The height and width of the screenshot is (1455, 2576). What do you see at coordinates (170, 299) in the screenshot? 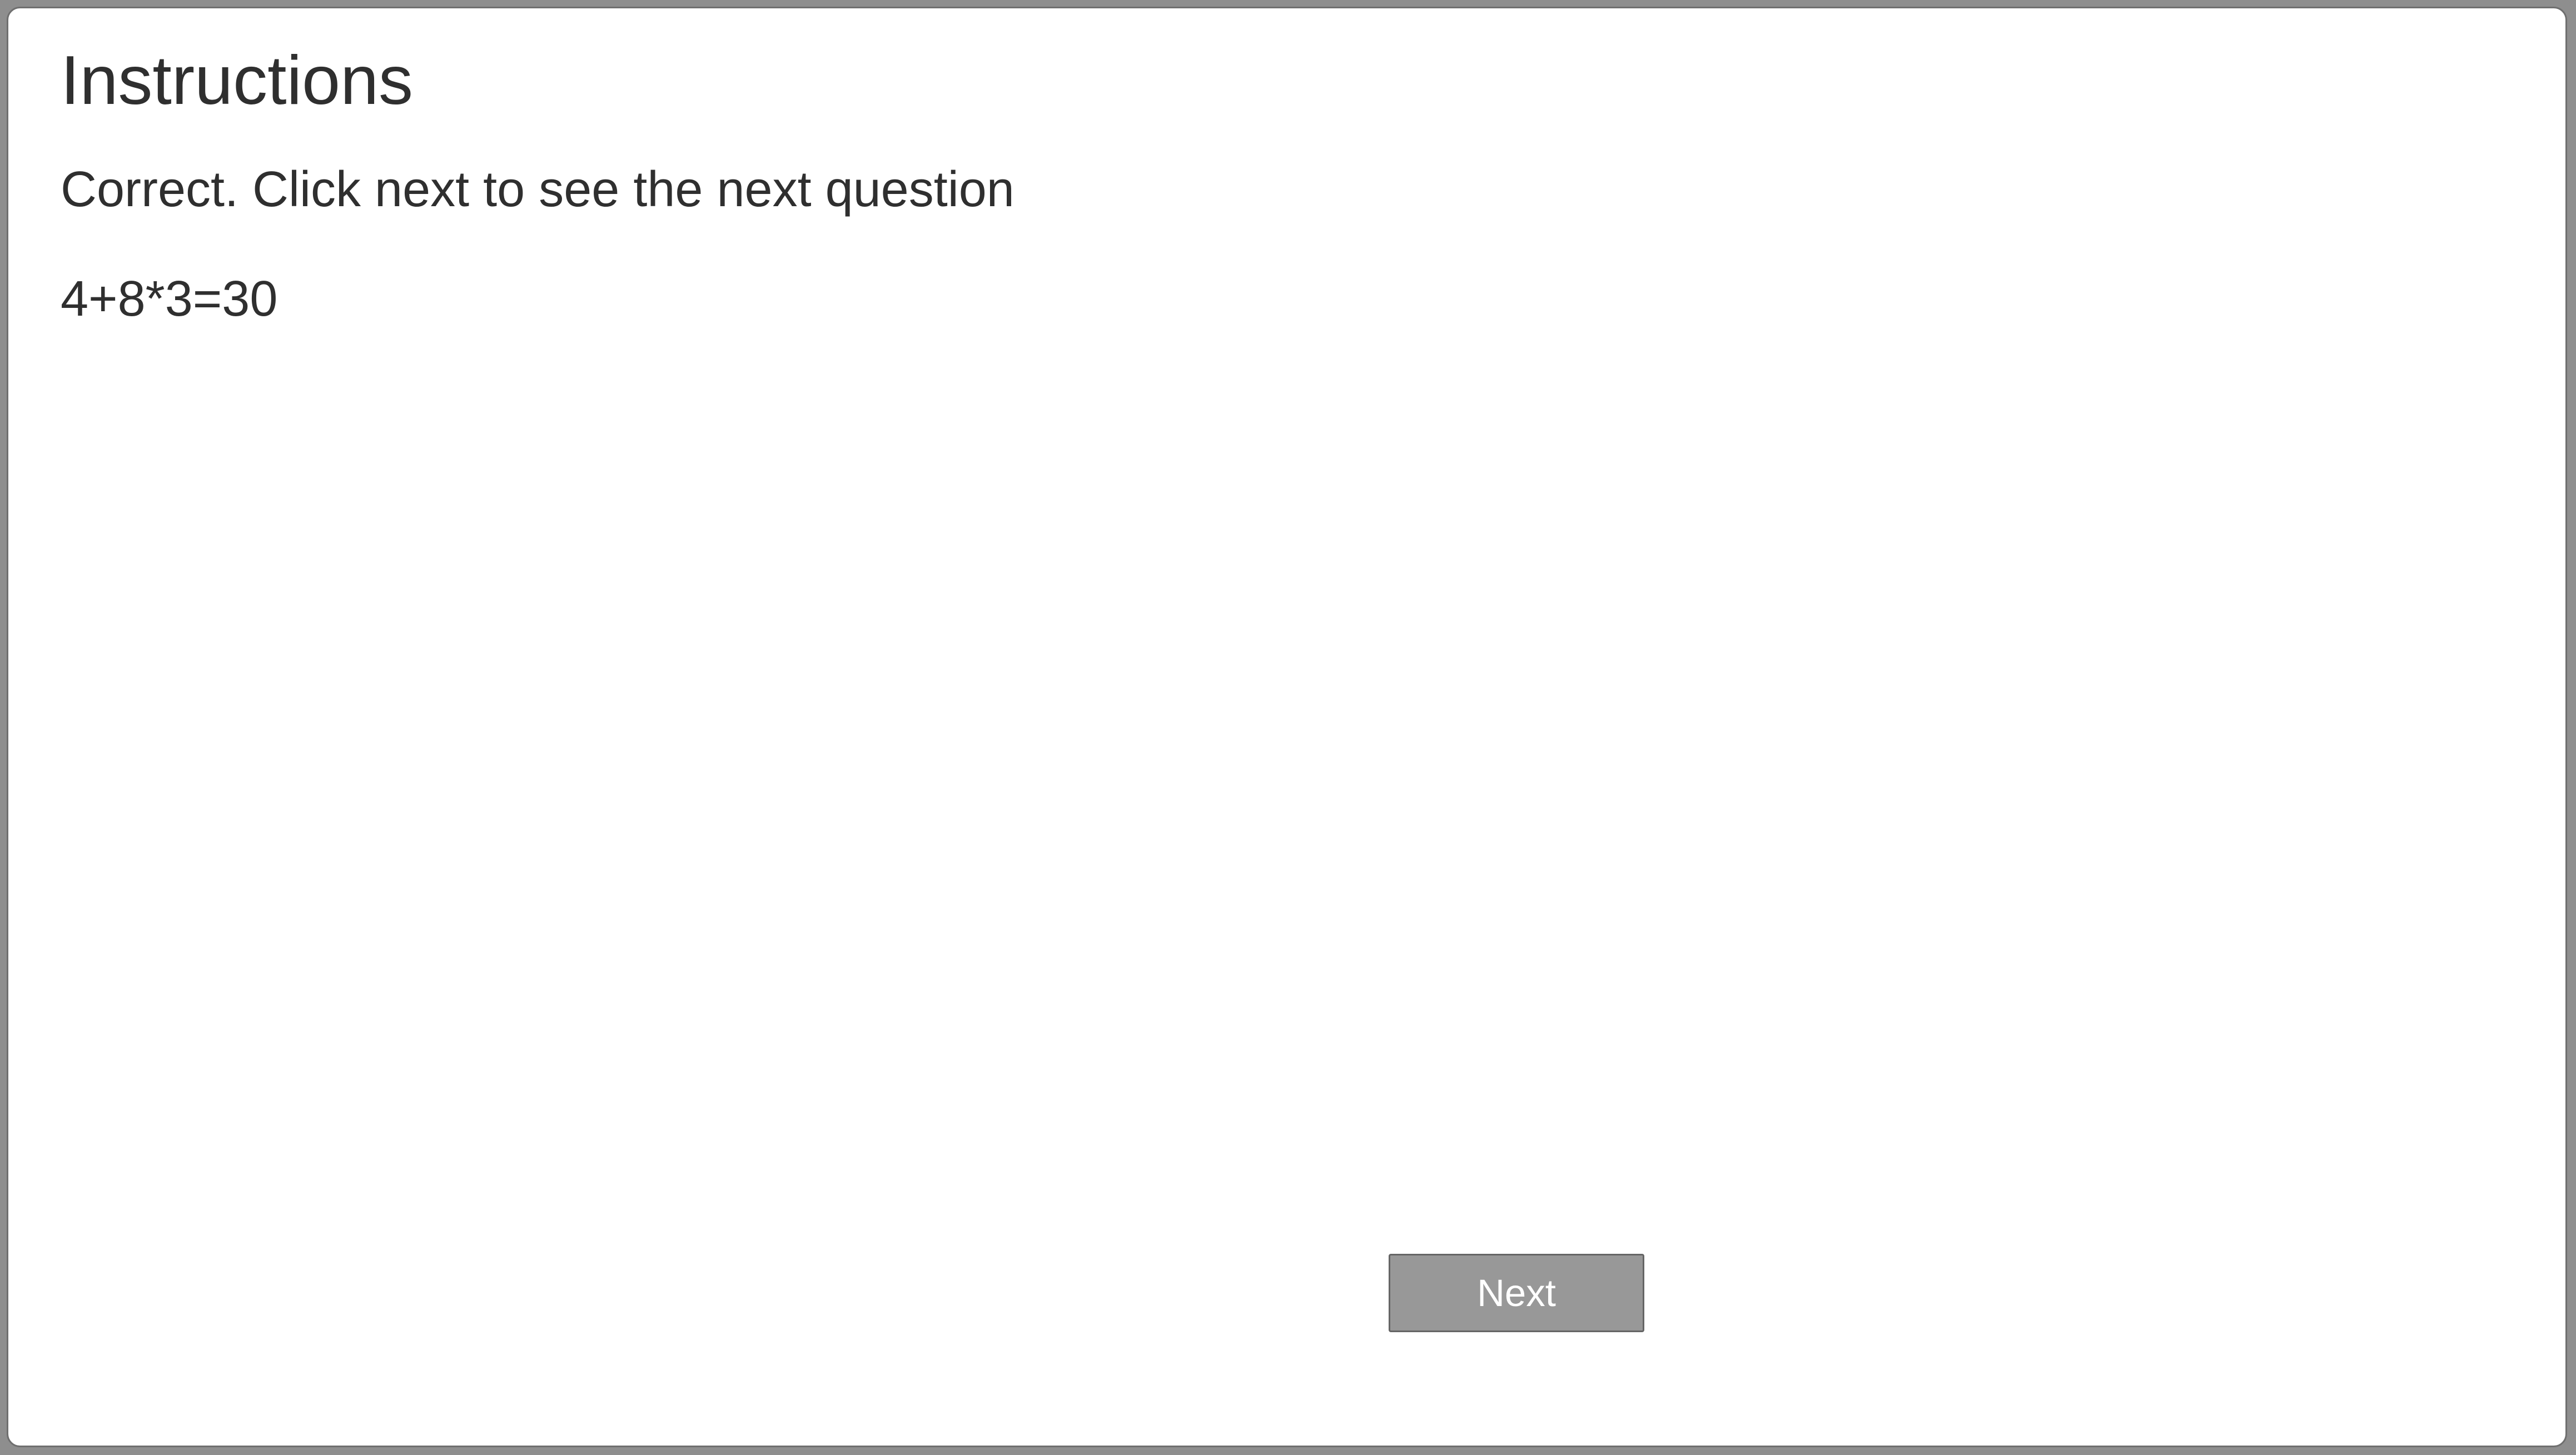
I see `equation-text: 4+8*3=30` at bounding box center [170, 299].